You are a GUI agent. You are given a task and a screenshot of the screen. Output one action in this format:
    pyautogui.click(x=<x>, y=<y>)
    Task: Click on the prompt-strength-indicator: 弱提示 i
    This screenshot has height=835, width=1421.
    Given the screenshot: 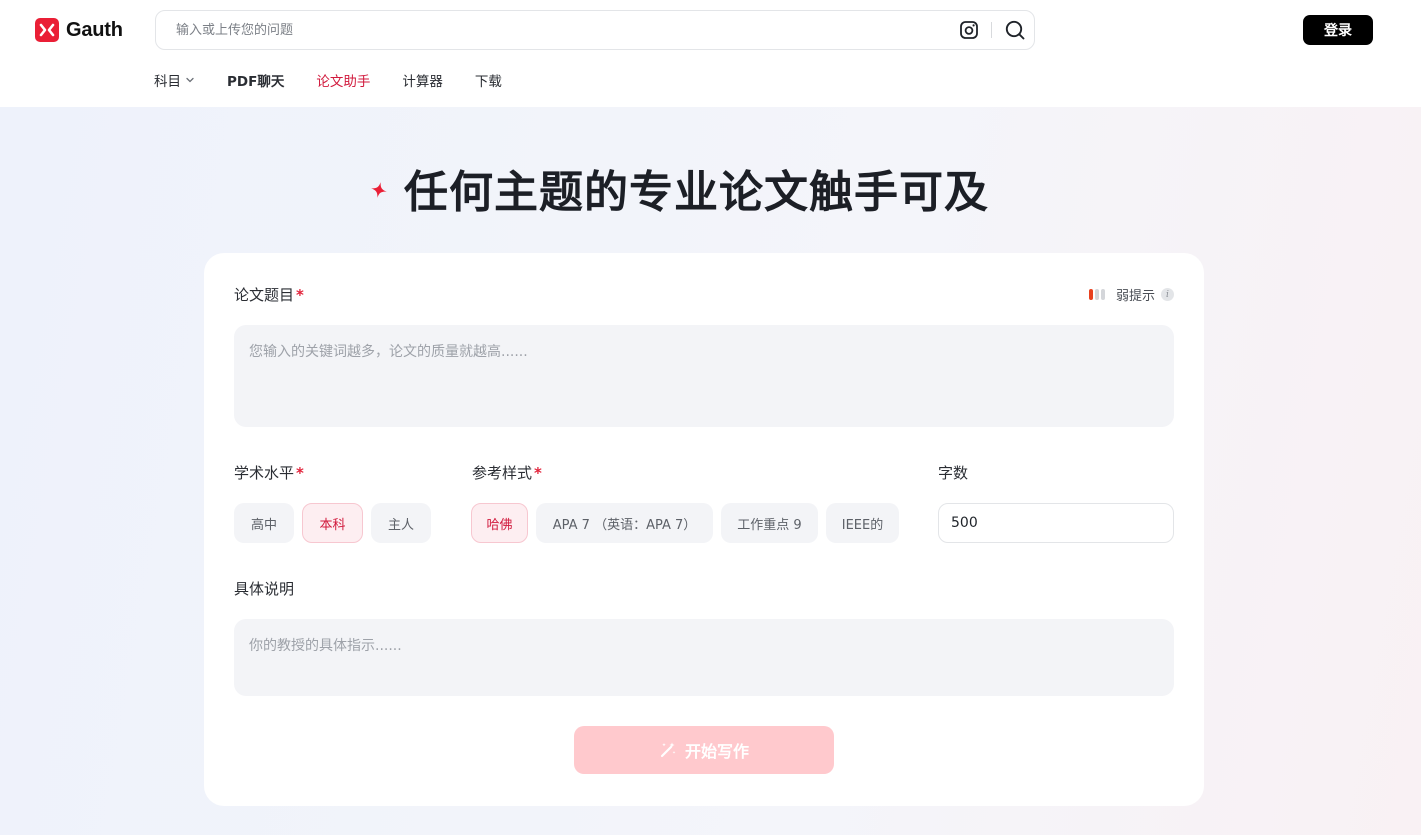 What is the action you would take?
    pyautogui.click(x=1131, y=294)
    